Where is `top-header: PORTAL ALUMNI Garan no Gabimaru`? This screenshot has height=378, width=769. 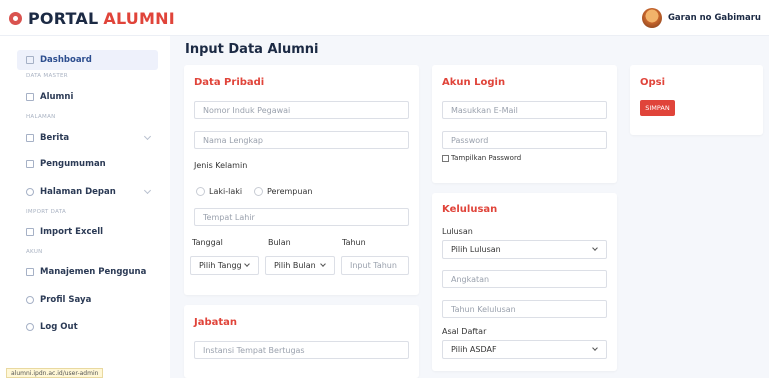
top-header: PORTAL ALUMNI Garan no Gabimaru is located at coordinates (384, 18).